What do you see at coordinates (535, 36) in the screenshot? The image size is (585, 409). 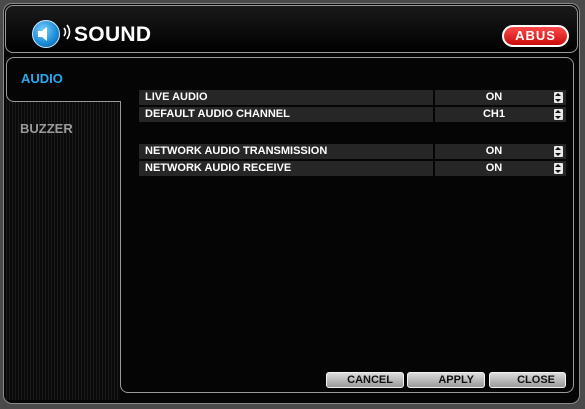 I see `abus-logo: ABUS` at bounding box center [535, 36].